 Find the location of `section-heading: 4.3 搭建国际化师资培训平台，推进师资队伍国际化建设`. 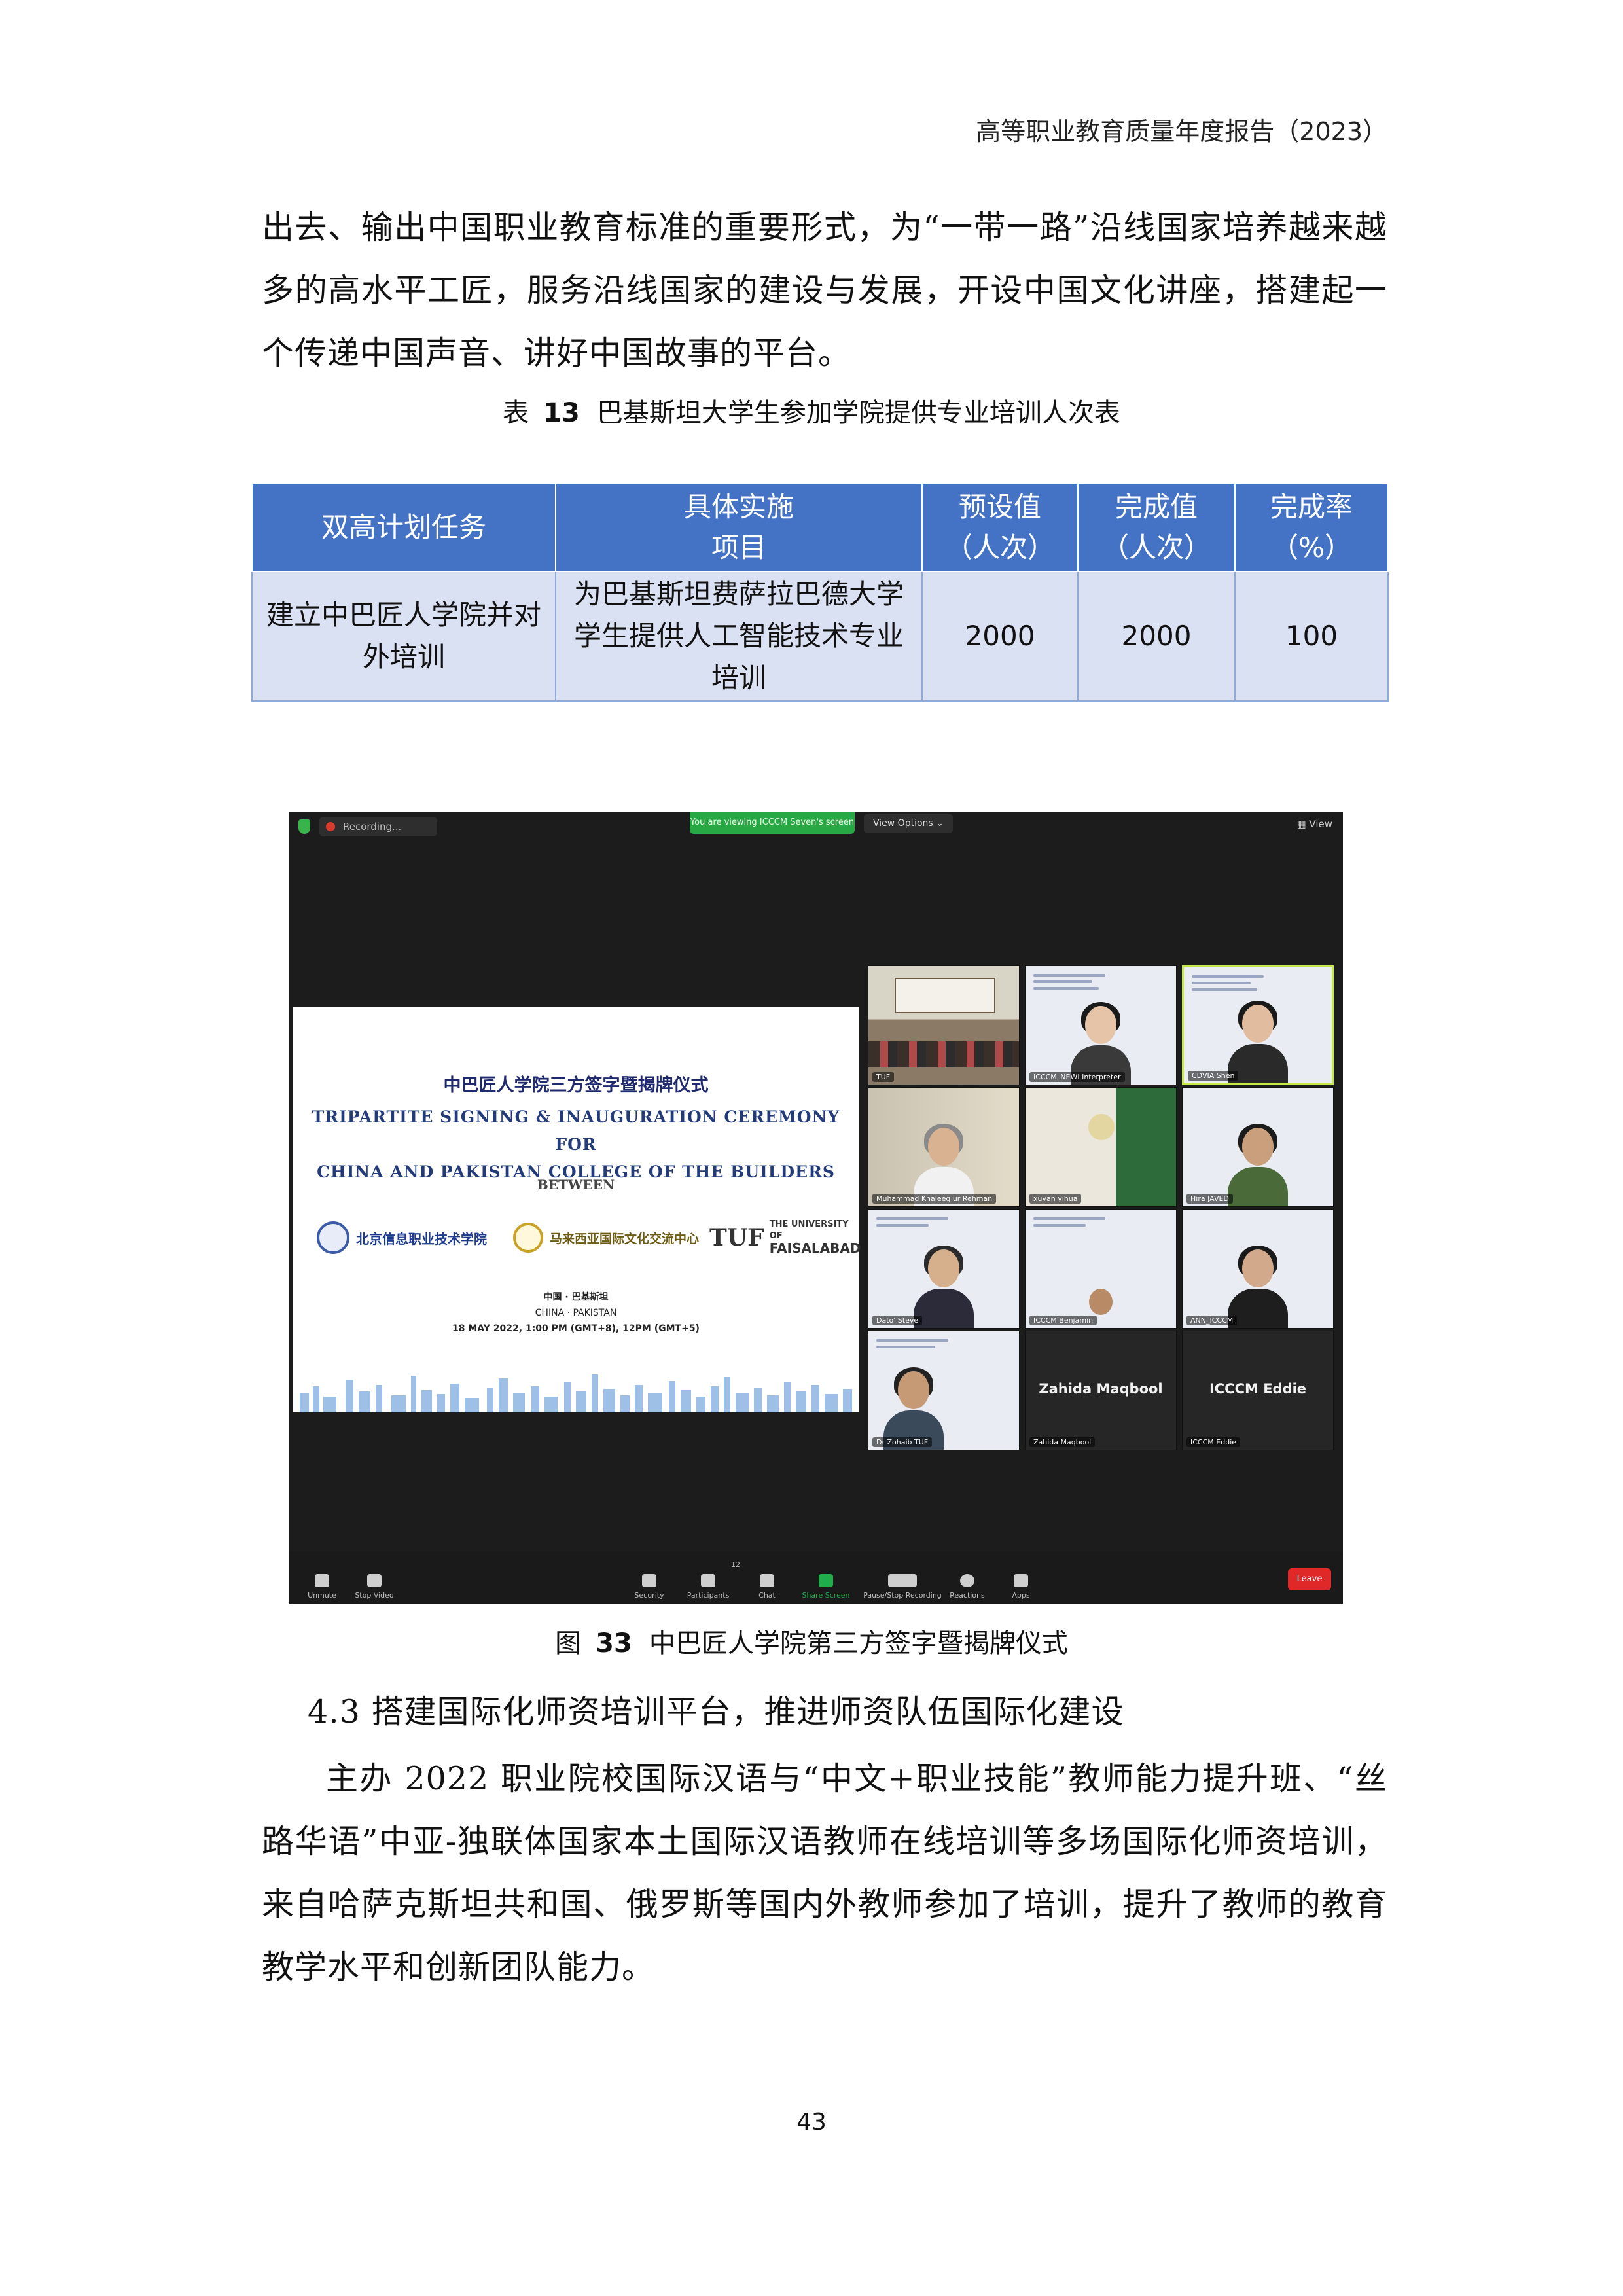

section-heading: 4.3 搭建国际化师资培训平台，推进师资队伍国际化建设 is located at coordinates (716, 1709).